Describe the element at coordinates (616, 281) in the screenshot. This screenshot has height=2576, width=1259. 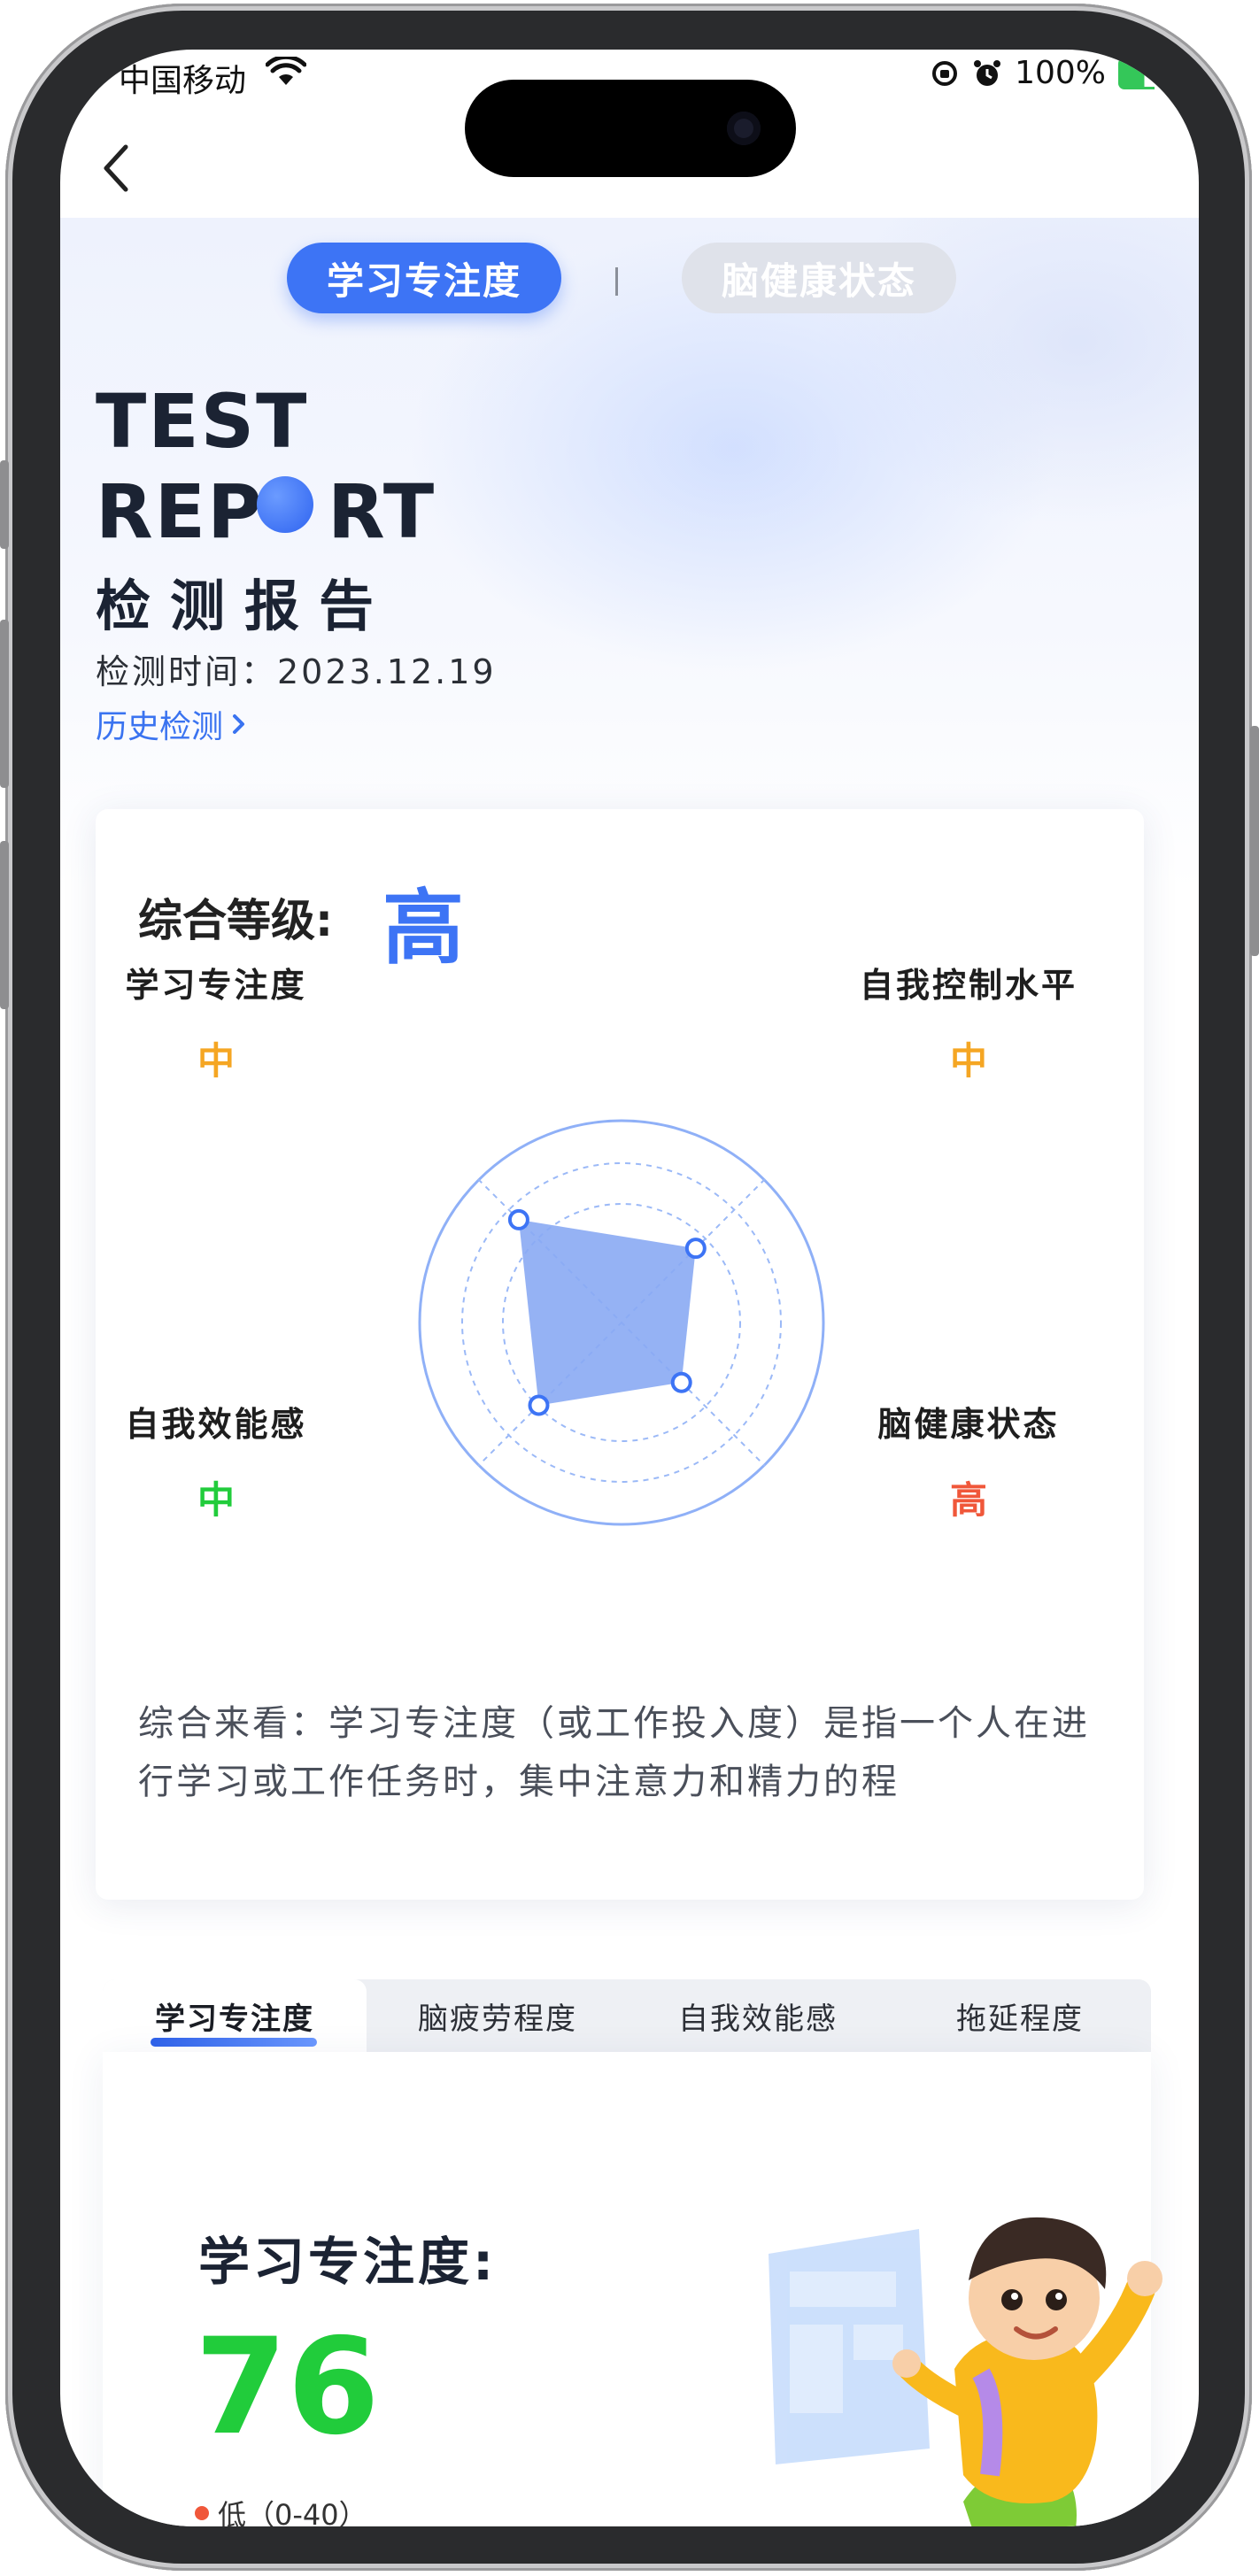
I see `tab-separator` at that location.